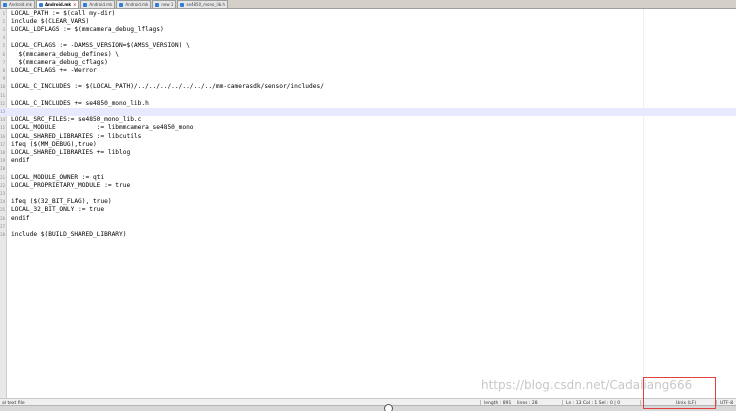 The height and width of the screenshot is (411, 736). What do you see at coordinates (102, 128) in the screenshot?
I see `code-text: LOCAL_MODULE := libmmcamera_se4850_mono` at bounding box center [102, 128].